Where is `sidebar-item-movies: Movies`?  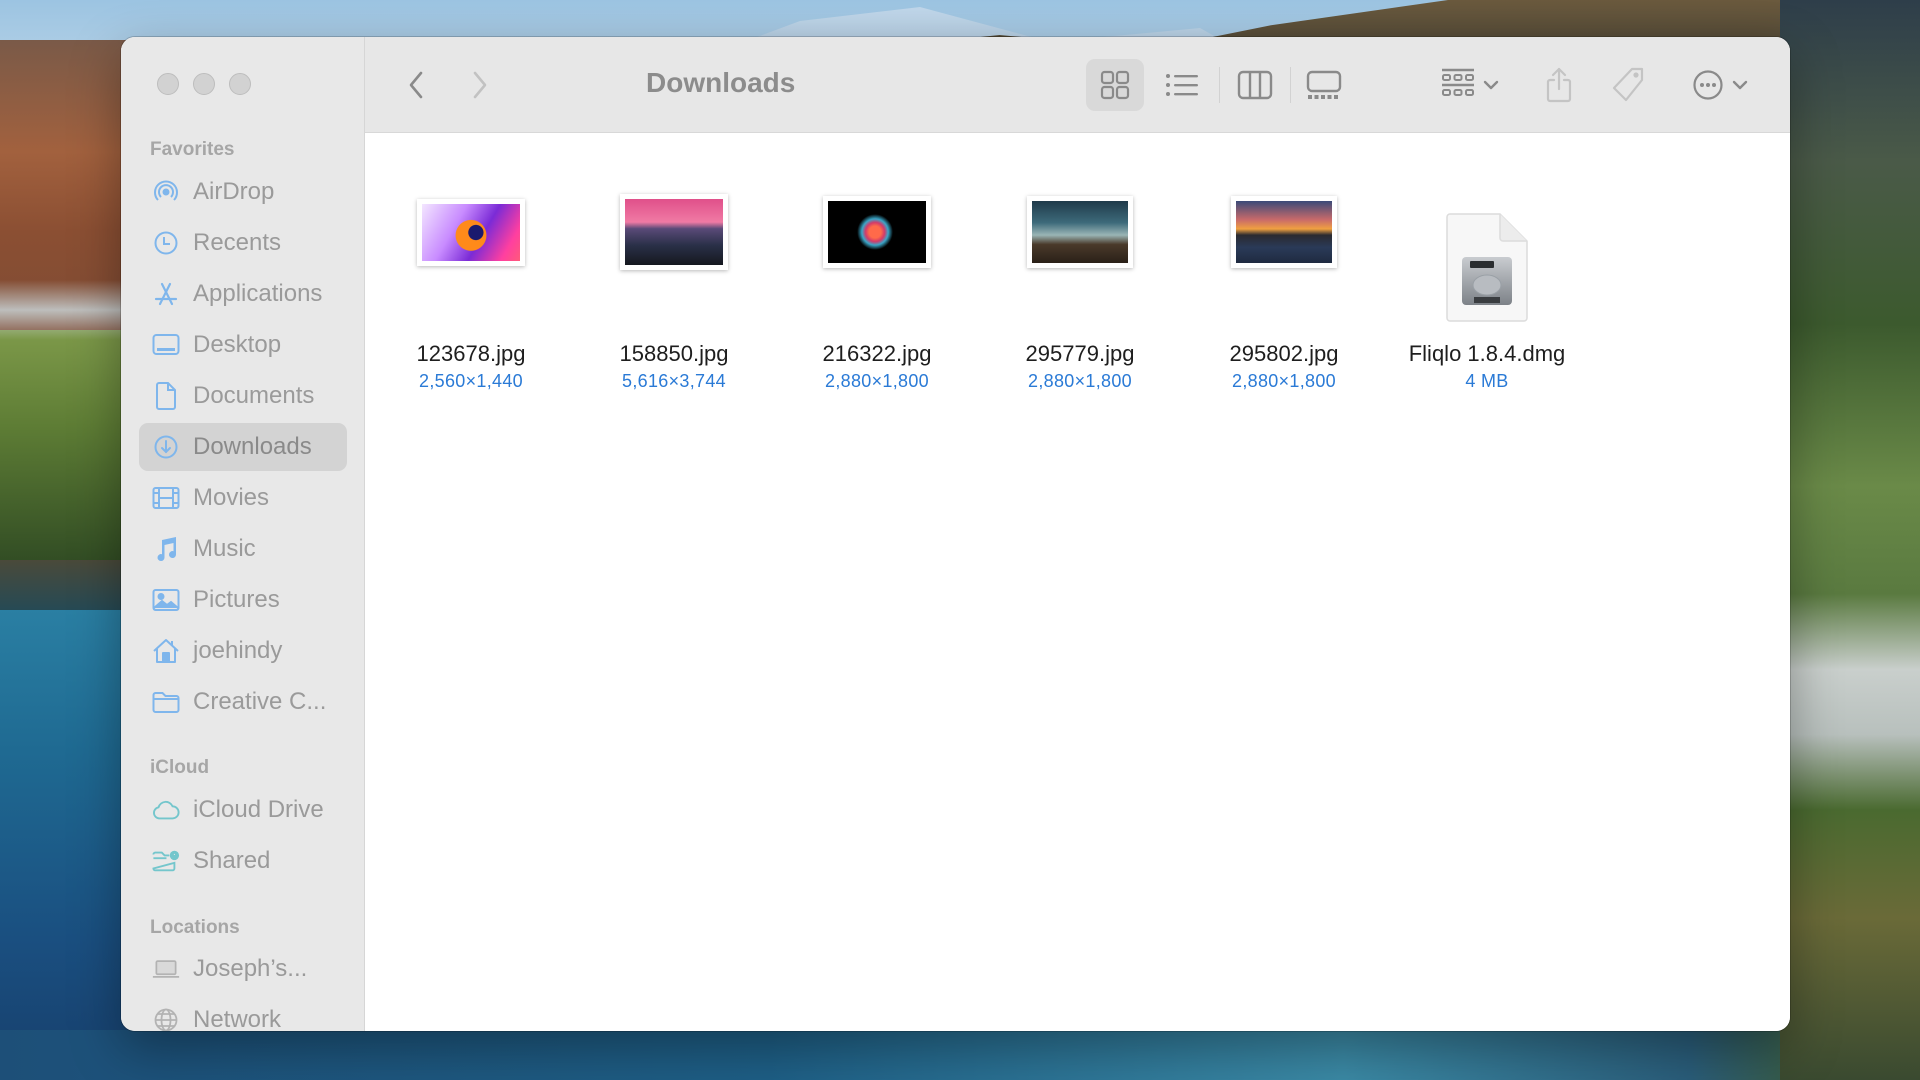
sidebar-item-movies: Movies is located at coordinates (243, 498).